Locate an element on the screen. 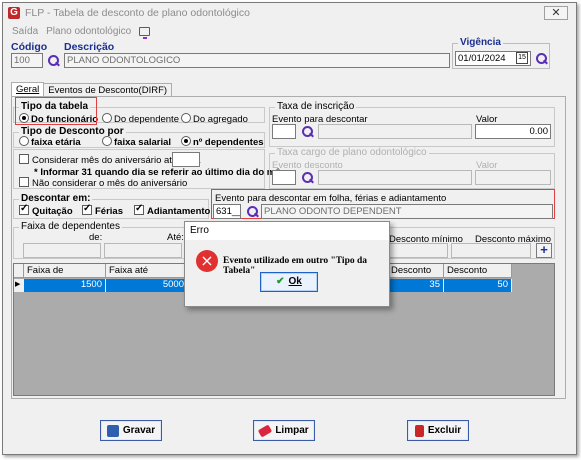 This screenshot has height=460, width=581. evento-folha-desc: PLANO ODONTO DEPENDENT is located at coordinates (407, 211).